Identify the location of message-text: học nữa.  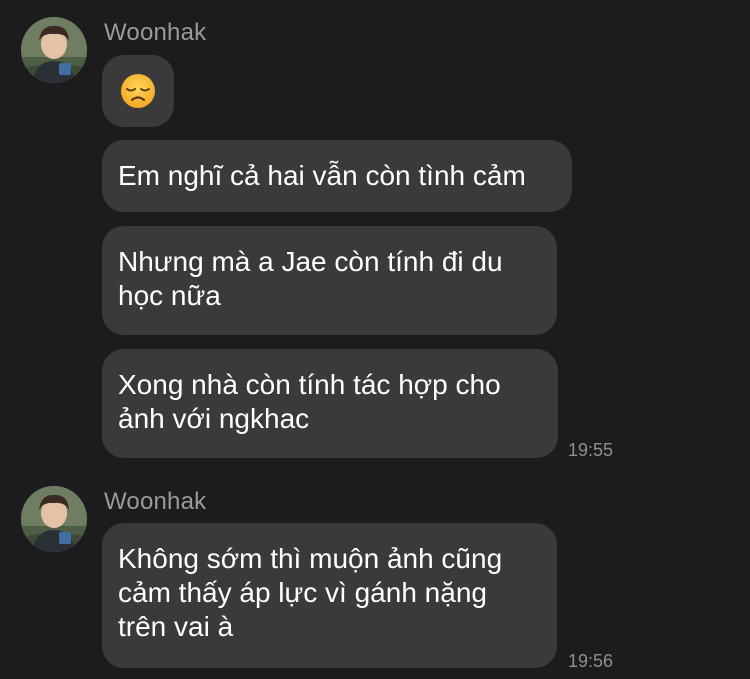
(169, 295).